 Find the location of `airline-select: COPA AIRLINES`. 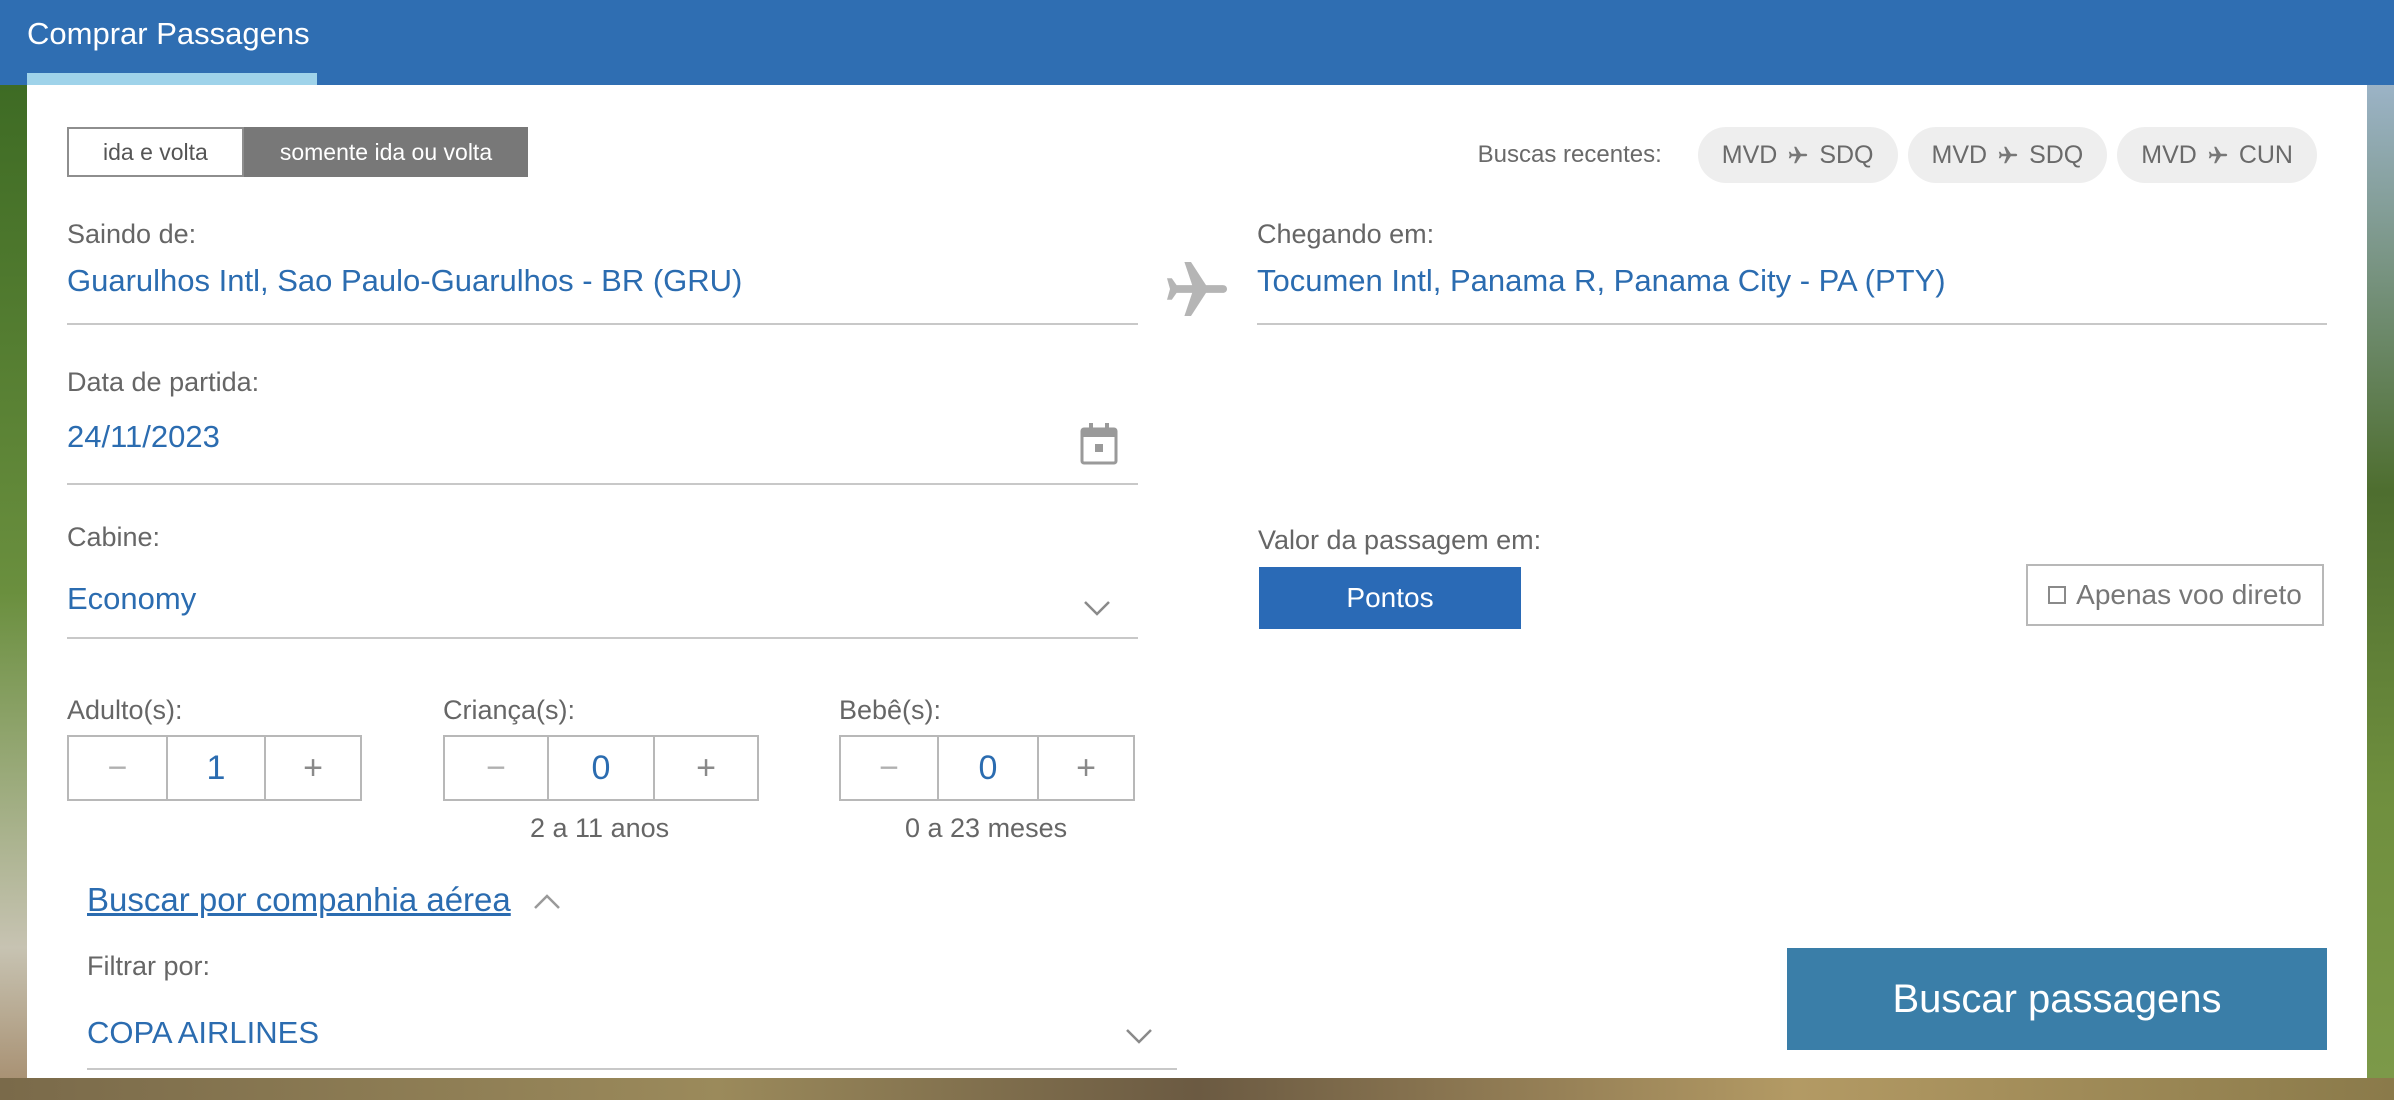

airline-select: COPA AIRLINES is located at coordinates (203, 1033).